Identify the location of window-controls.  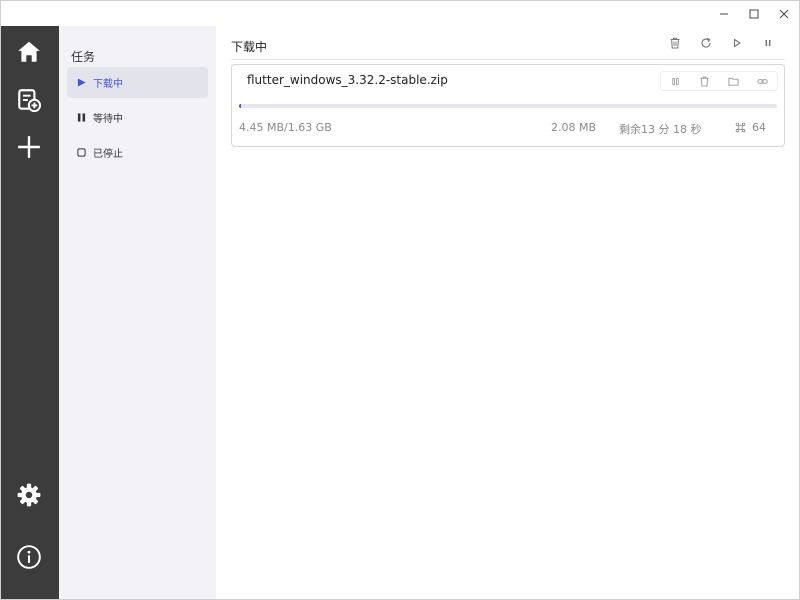
(754, 14).